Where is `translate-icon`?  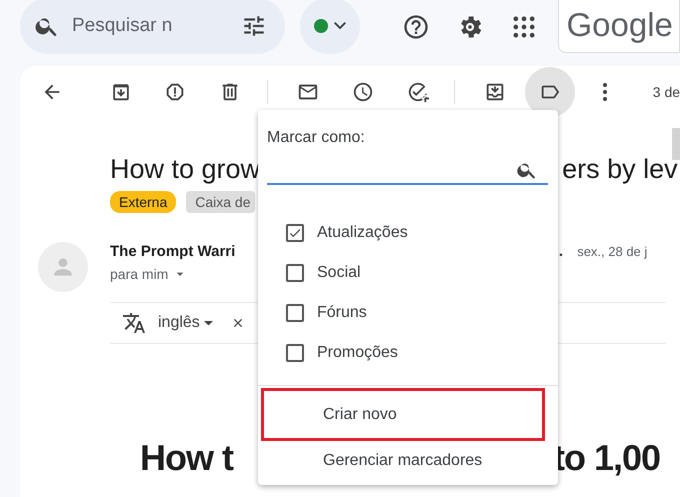
translate-icon is located at coordinates (134, 323).